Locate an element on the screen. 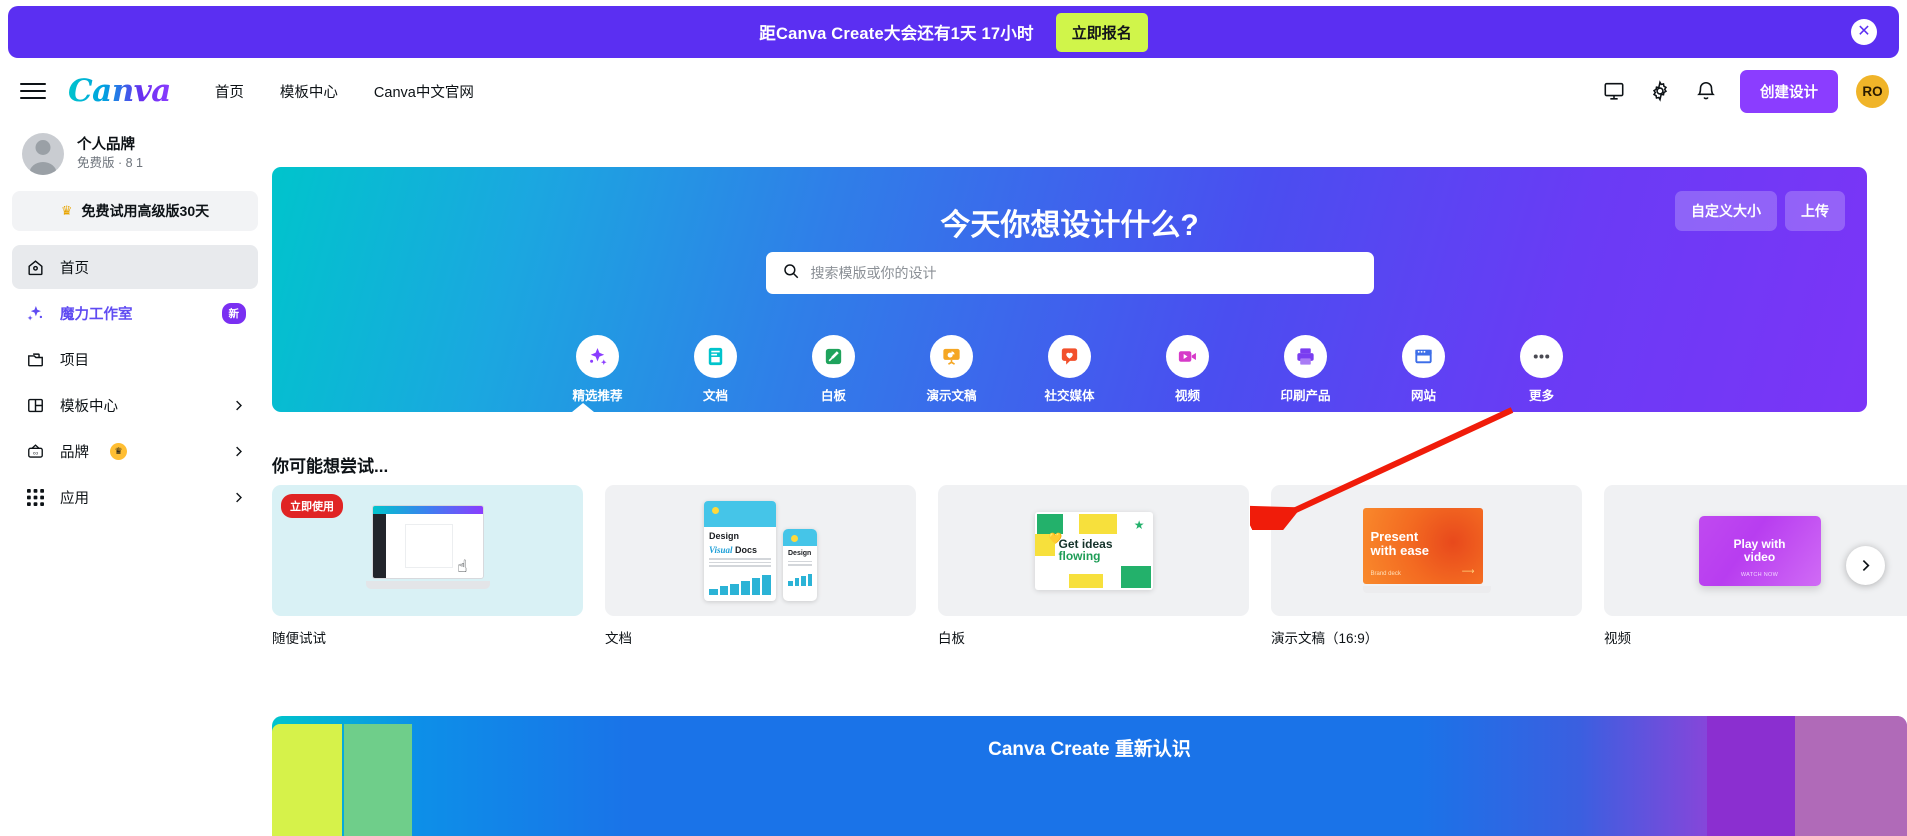  category-label: 印刷产品 is located at coordinates (1305, 396).